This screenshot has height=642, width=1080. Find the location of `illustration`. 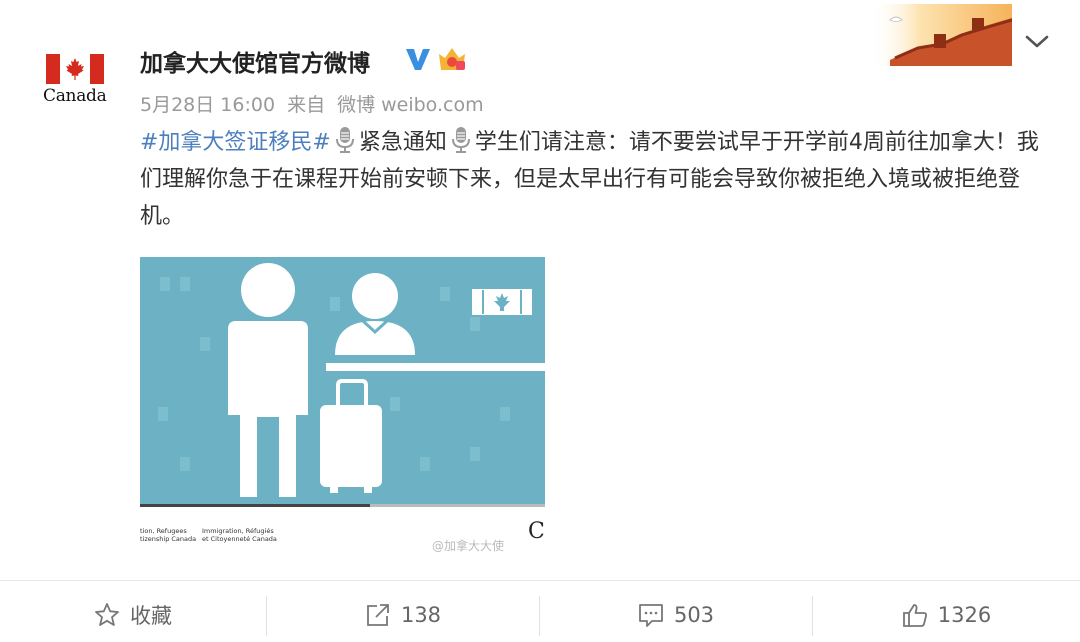

illustration is located at coordinates (342, 380).